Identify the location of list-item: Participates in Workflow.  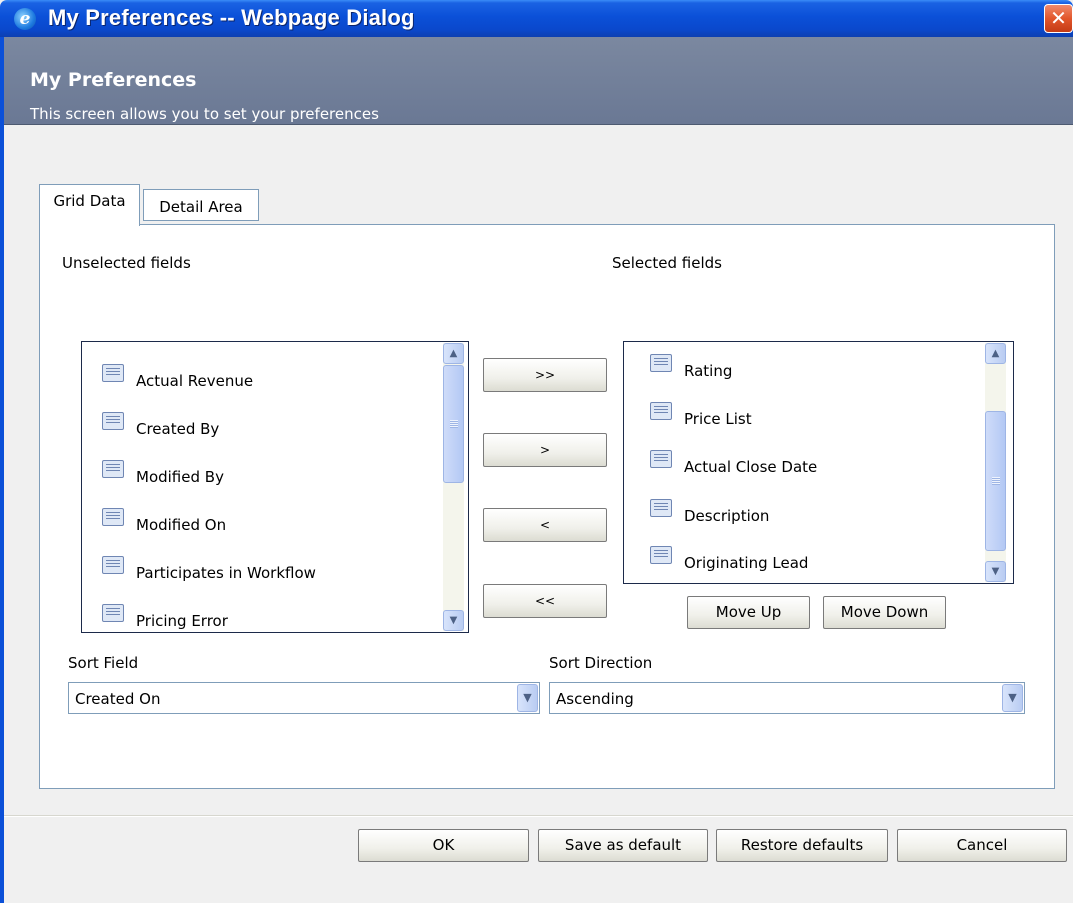
(209, 571).